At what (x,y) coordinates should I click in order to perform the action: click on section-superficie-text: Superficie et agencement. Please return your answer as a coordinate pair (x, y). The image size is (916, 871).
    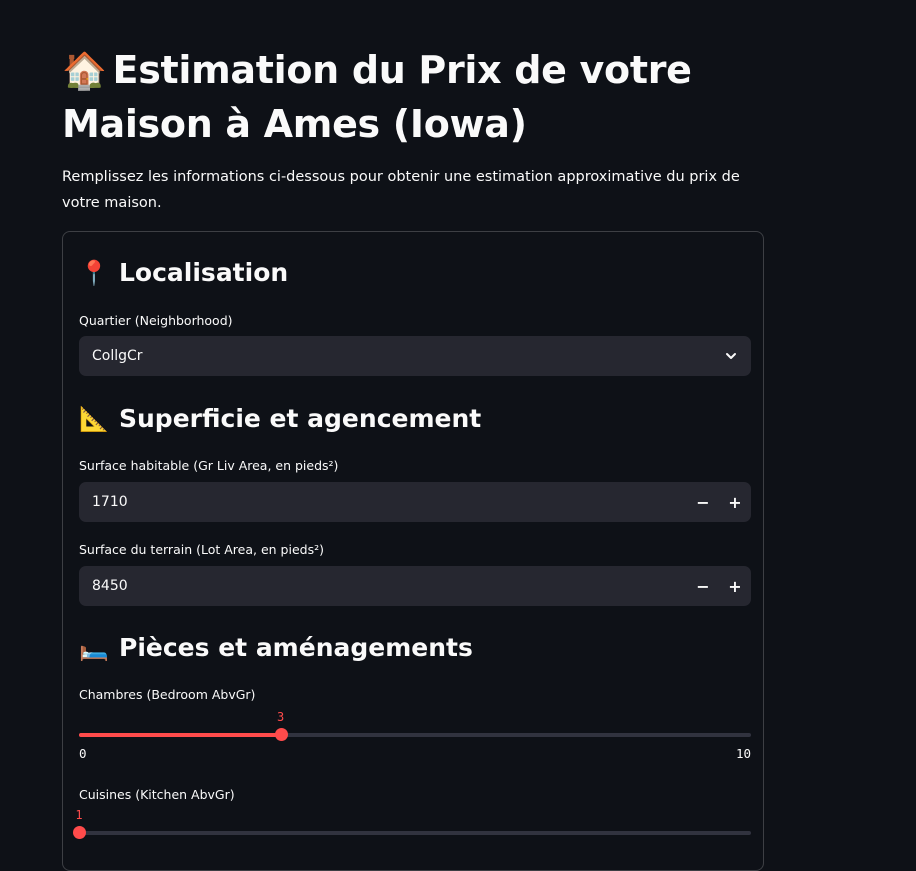
    Looking at the image, I should click on (300, 418).